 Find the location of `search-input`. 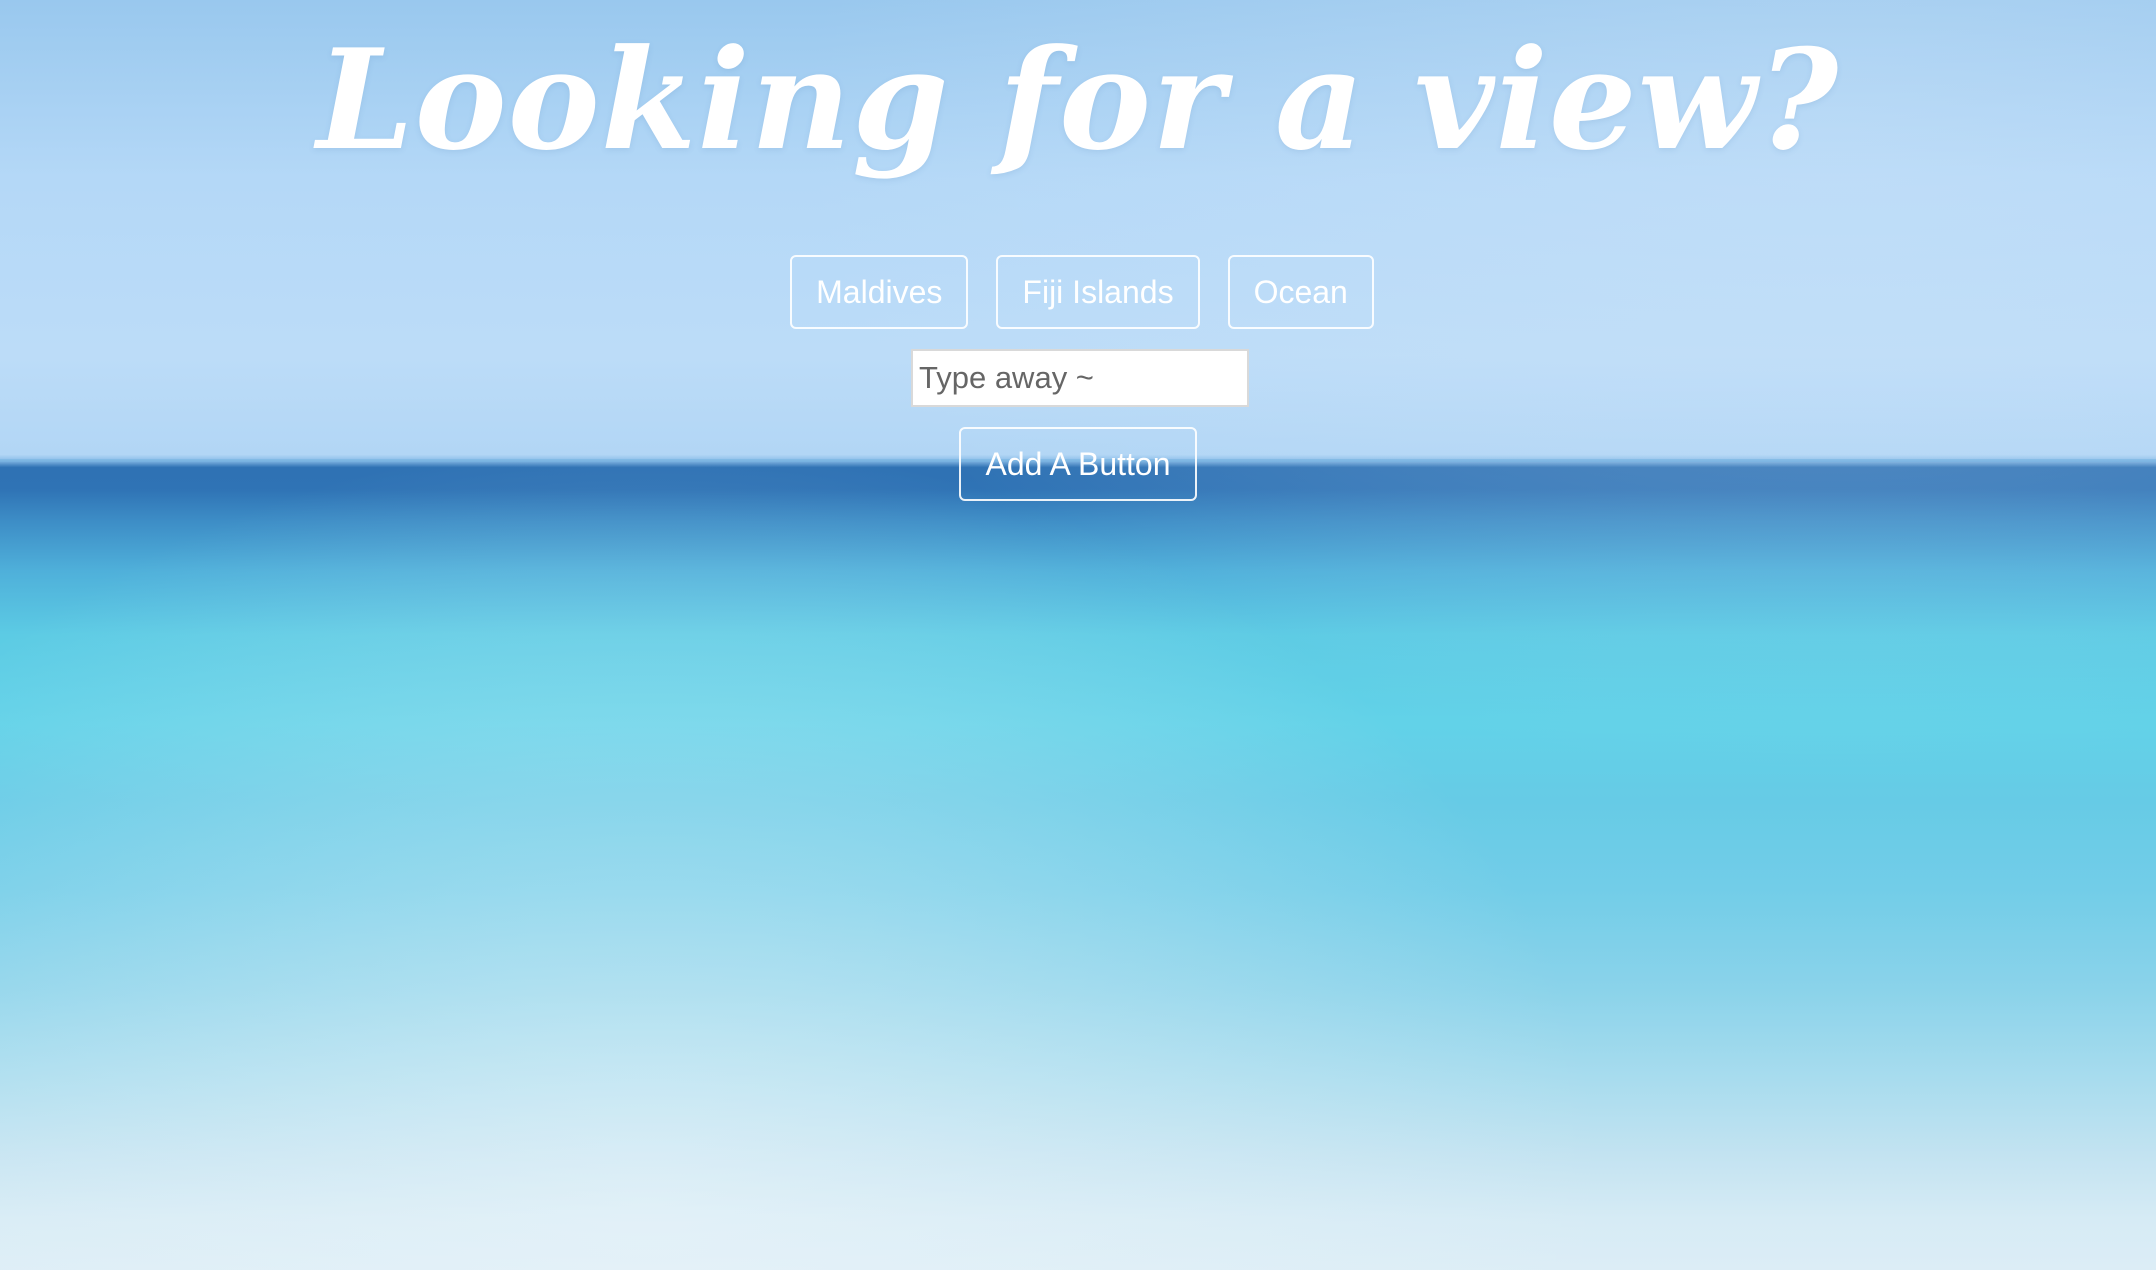

search-input is located at coordinates (1080, 378).